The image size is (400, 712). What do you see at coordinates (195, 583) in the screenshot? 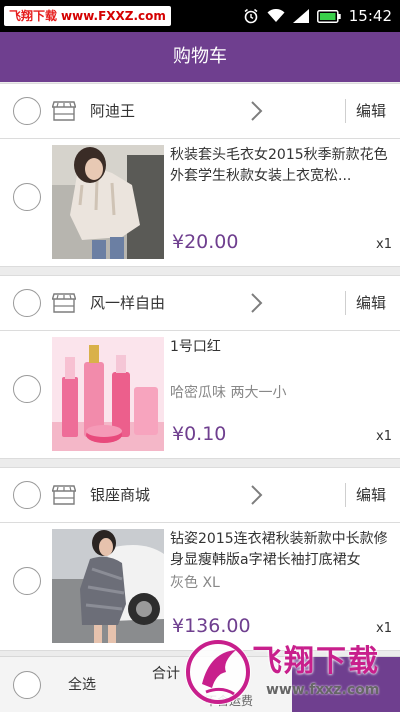
I see `item-spec: 灰色 XL` at bounding box center [195, 583].